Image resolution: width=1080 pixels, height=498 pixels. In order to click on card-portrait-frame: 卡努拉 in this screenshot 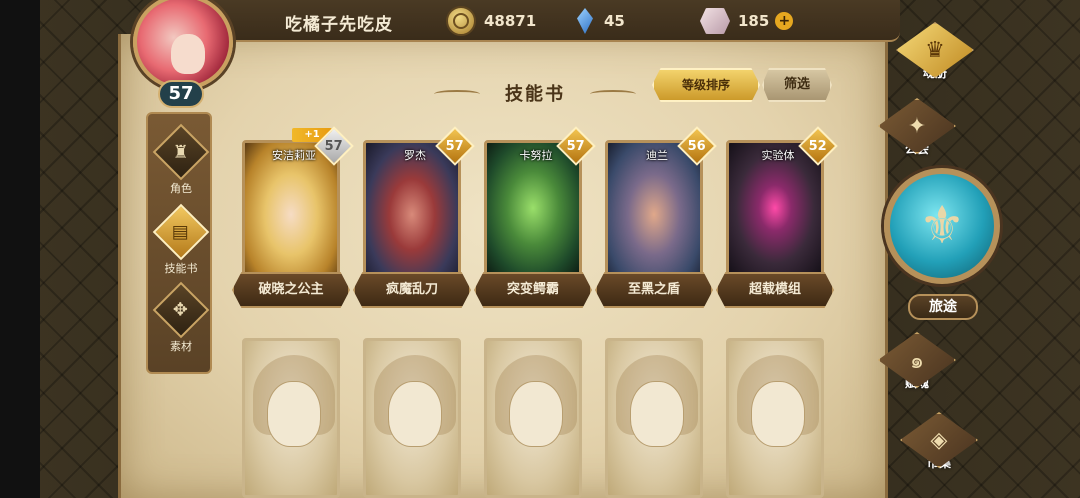, I will do `click(533, 208)`.